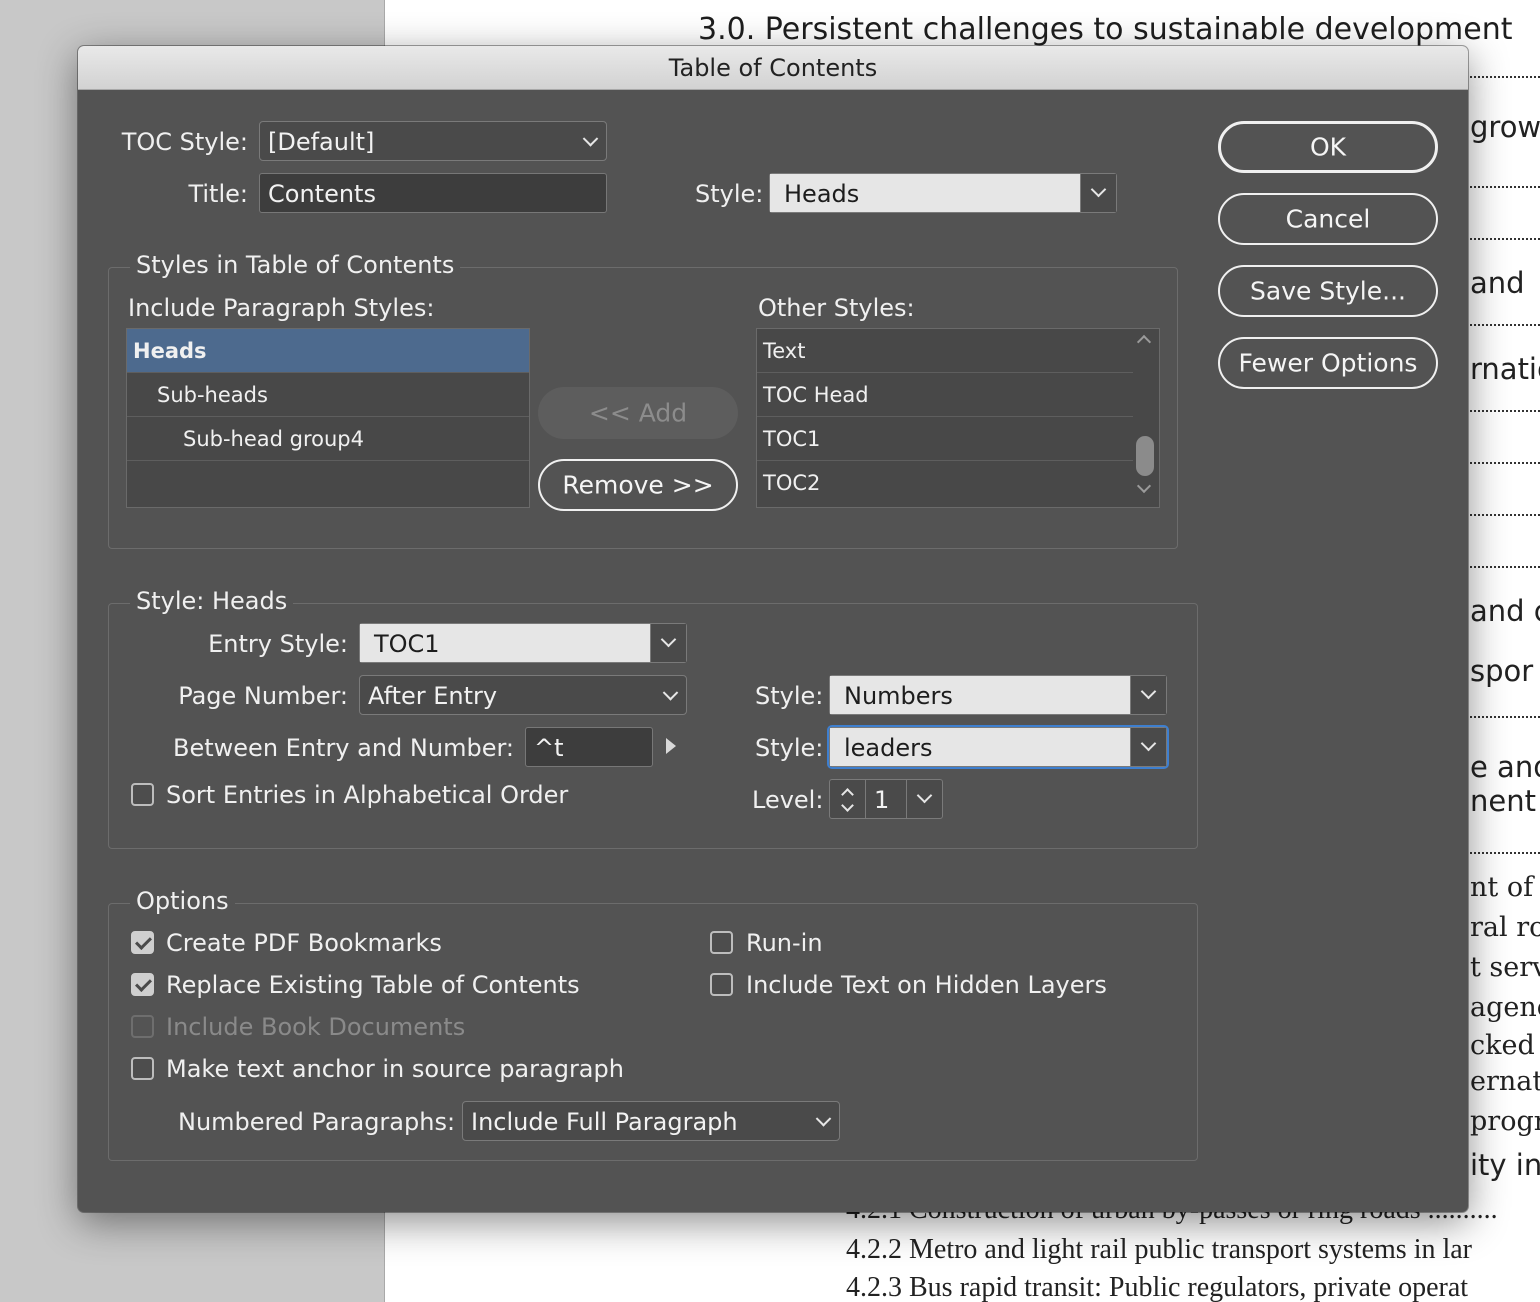  Describe the element at coordinates (142, 1068) in the screenshot. I see `make-text-anchor-checkbox` at that location.